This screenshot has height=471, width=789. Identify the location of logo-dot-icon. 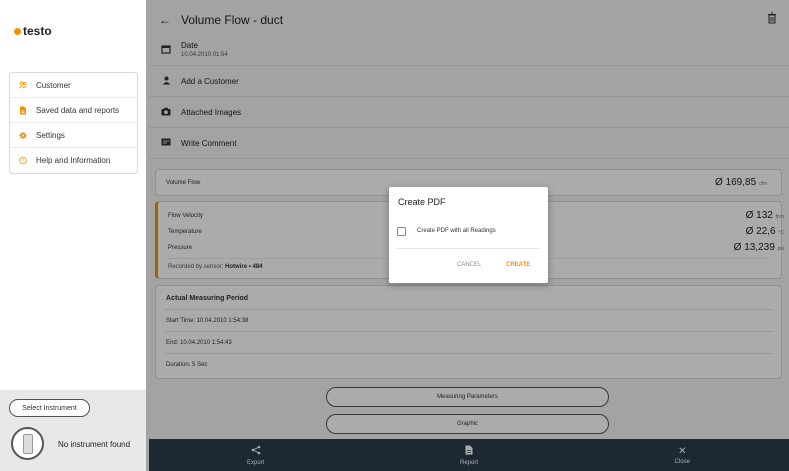
(17, 31).